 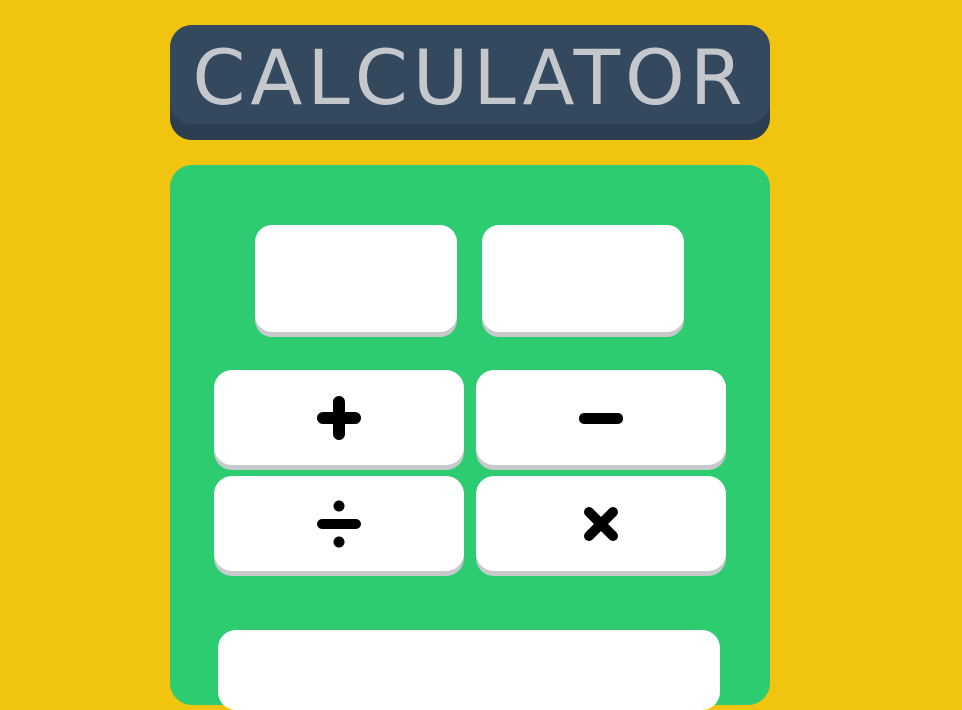 I want to click on minus-icon, so click(x=601, y=418).